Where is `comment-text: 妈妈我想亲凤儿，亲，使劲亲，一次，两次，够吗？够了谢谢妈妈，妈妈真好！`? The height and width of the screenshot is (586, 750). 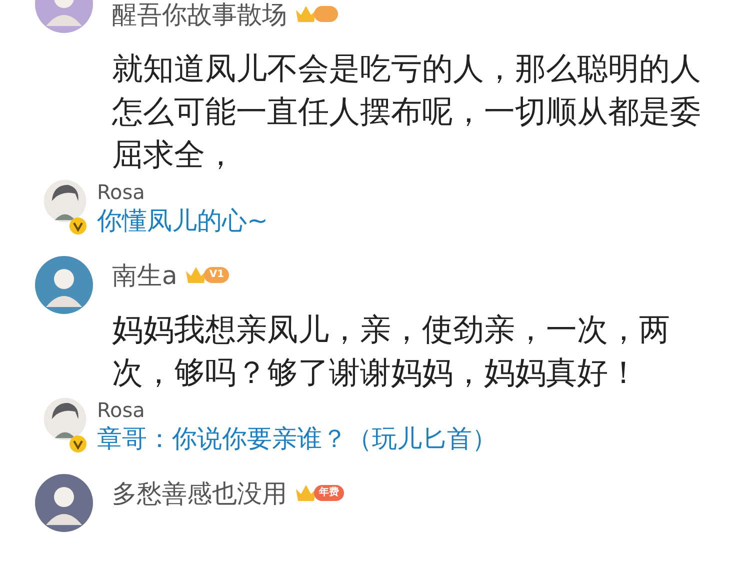 comment-text: 妈妈我想亲凤儿，亲，使劲亲，一次，两次，够吗？够了谢谢妈妈，妈妈真好！ is located at coordinates (391, 352).